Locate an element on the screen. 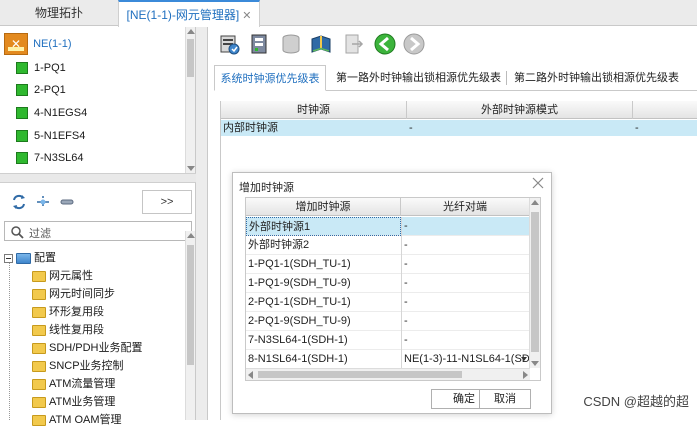 This screenshot has width=697, height=429. filter-placeholder: 过滤 is located at coordinates (40, 234).